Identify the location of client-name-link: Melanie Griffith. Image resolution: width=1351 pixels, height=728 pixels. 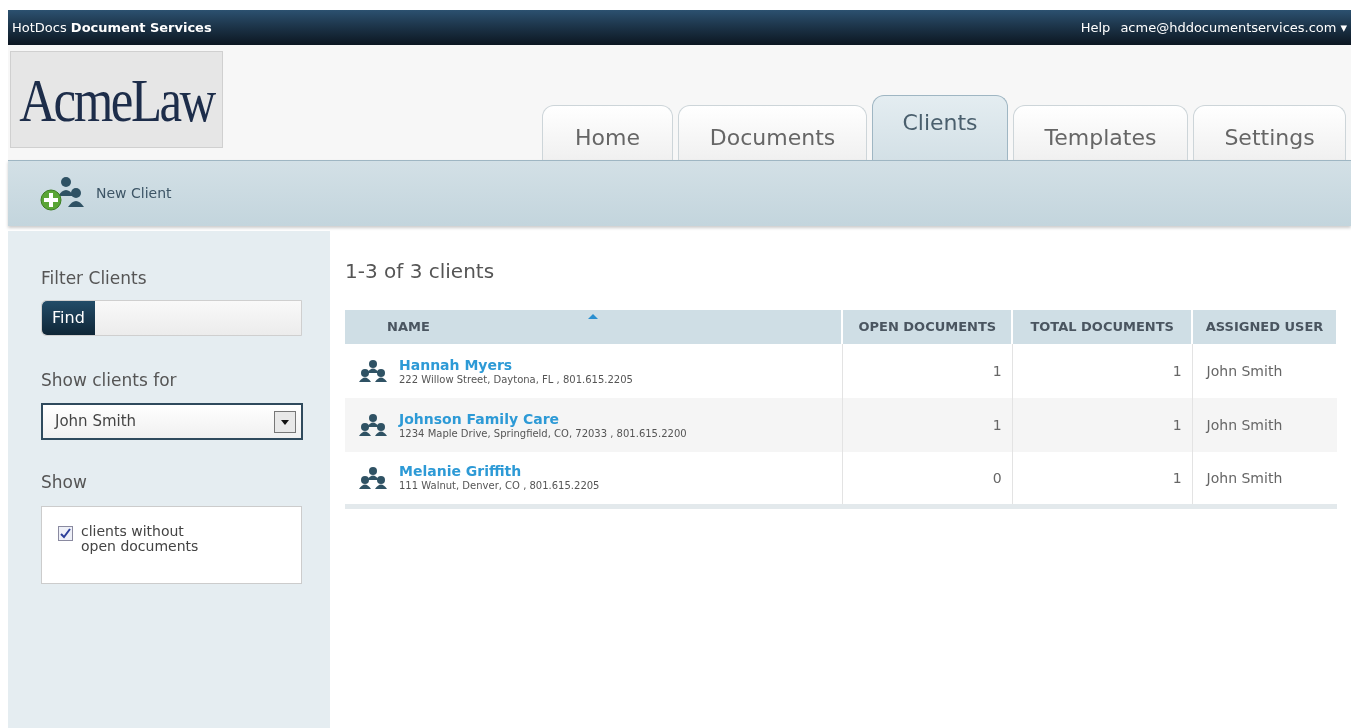
(460, 471).